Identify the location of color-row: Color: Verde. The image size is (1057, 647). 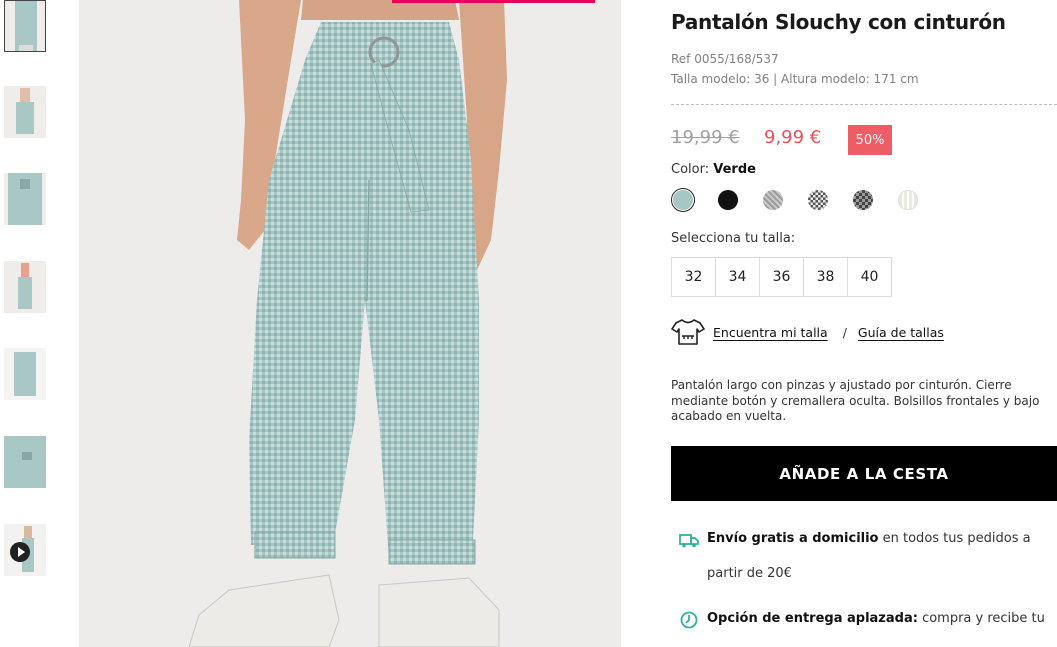
(713, 169).